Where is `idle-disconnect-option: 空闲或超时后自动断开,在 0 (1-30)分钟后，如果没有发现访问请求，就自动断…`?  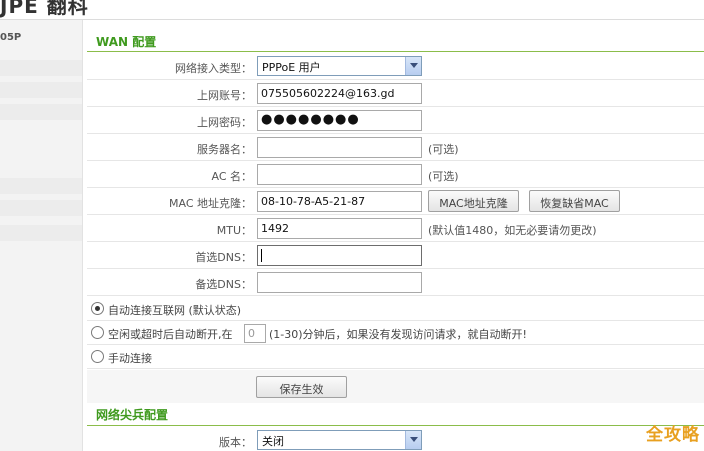
idle-disconnect-option: 空闲或超时后自动断开,在 0 (1-30)分钟后，如果没有发现访问请求，就自动断… is located at coordinates (395, 333).